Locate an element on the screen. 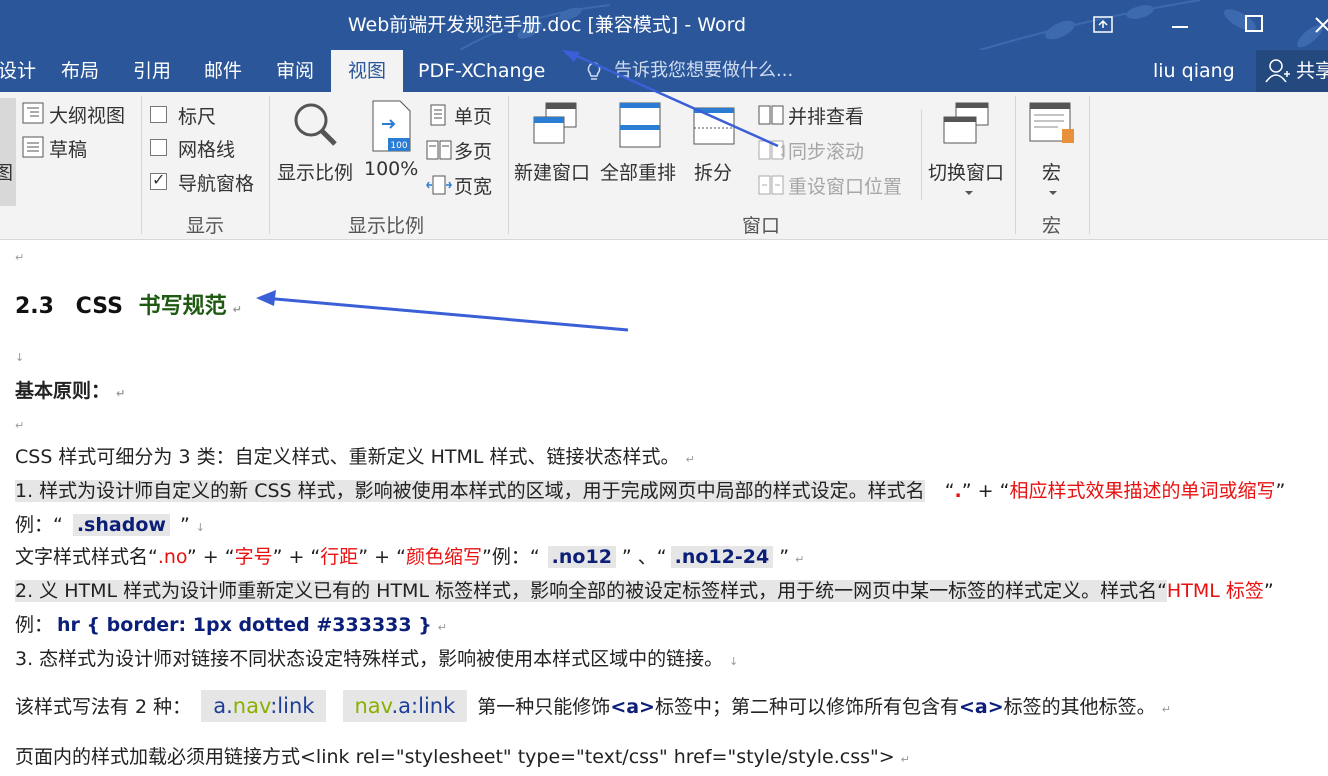  close-icon is located at coordinates (1321, 25).